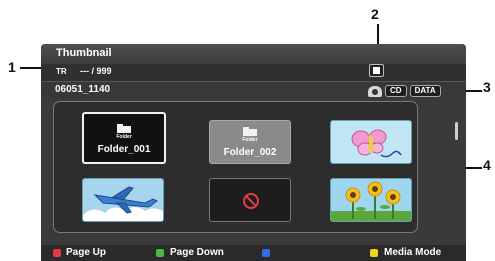  I want to click on callout-1: 1, so click(12, 67).